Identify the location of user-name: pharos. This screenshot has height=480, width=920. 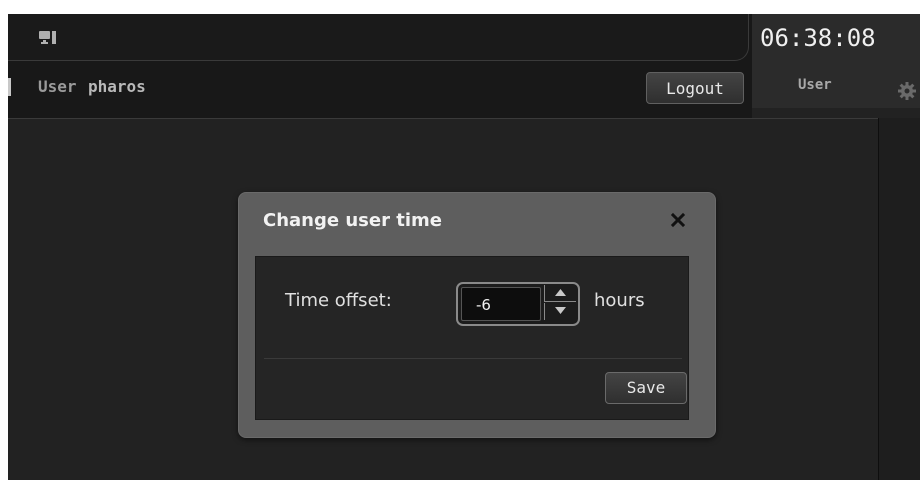
(117, 86).